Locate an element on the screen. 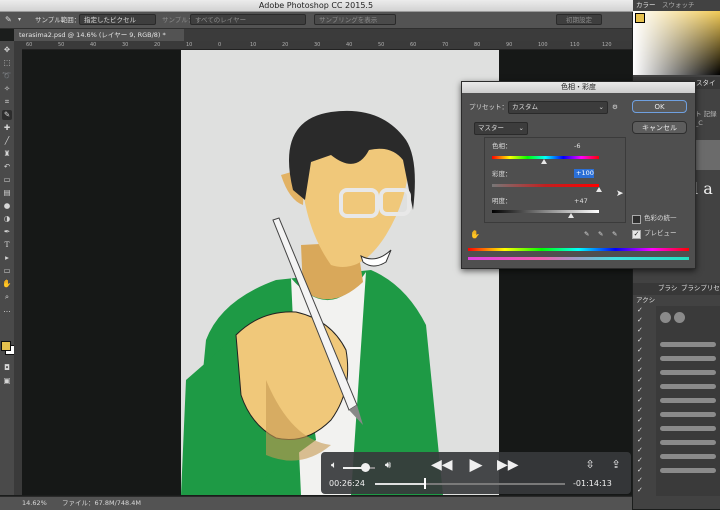 The width and height of the screenshot is (720, 510). preview-checkbox: ✓ is located at coordinates (636, 234).